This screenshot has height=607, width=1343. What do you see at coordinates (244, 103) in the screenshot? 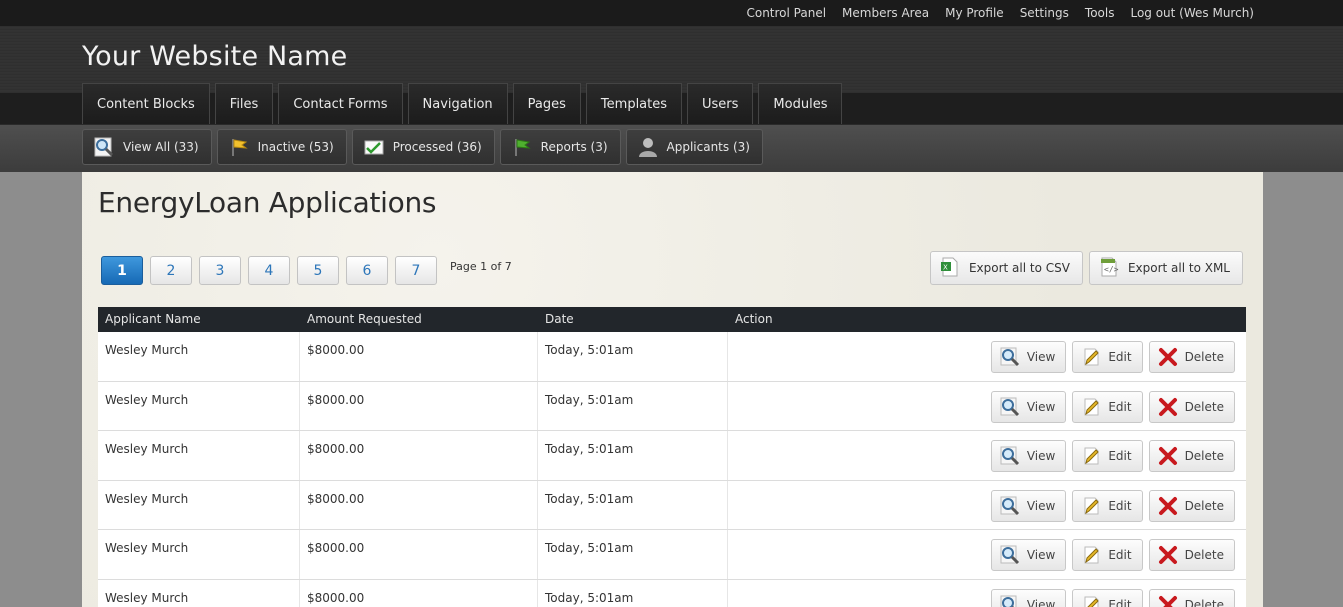
I see `tab-files: Files` at bounding box center [244, 103].